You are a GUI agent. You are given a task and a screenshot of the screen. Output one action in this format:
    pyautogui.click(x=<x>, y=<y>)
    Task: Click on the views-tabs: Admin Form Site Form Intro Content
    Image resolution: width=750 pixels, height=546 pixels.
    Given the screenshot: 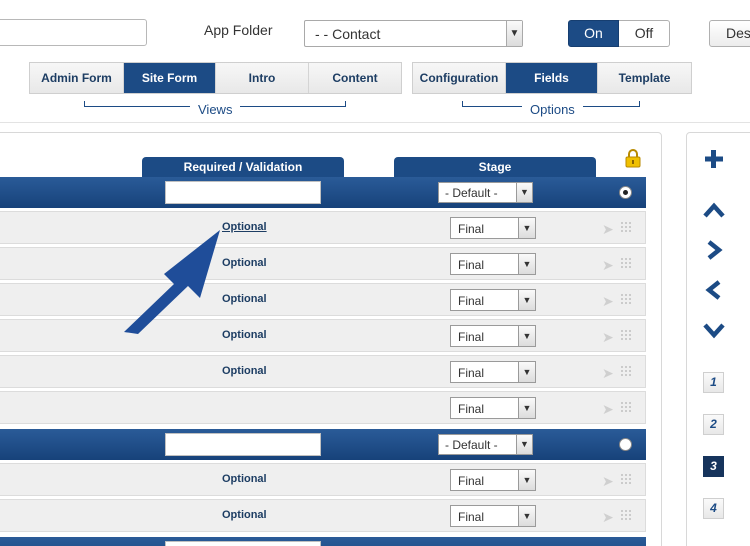 What is the action you would take?
    pyautogui.click(x=215, y=78)
    